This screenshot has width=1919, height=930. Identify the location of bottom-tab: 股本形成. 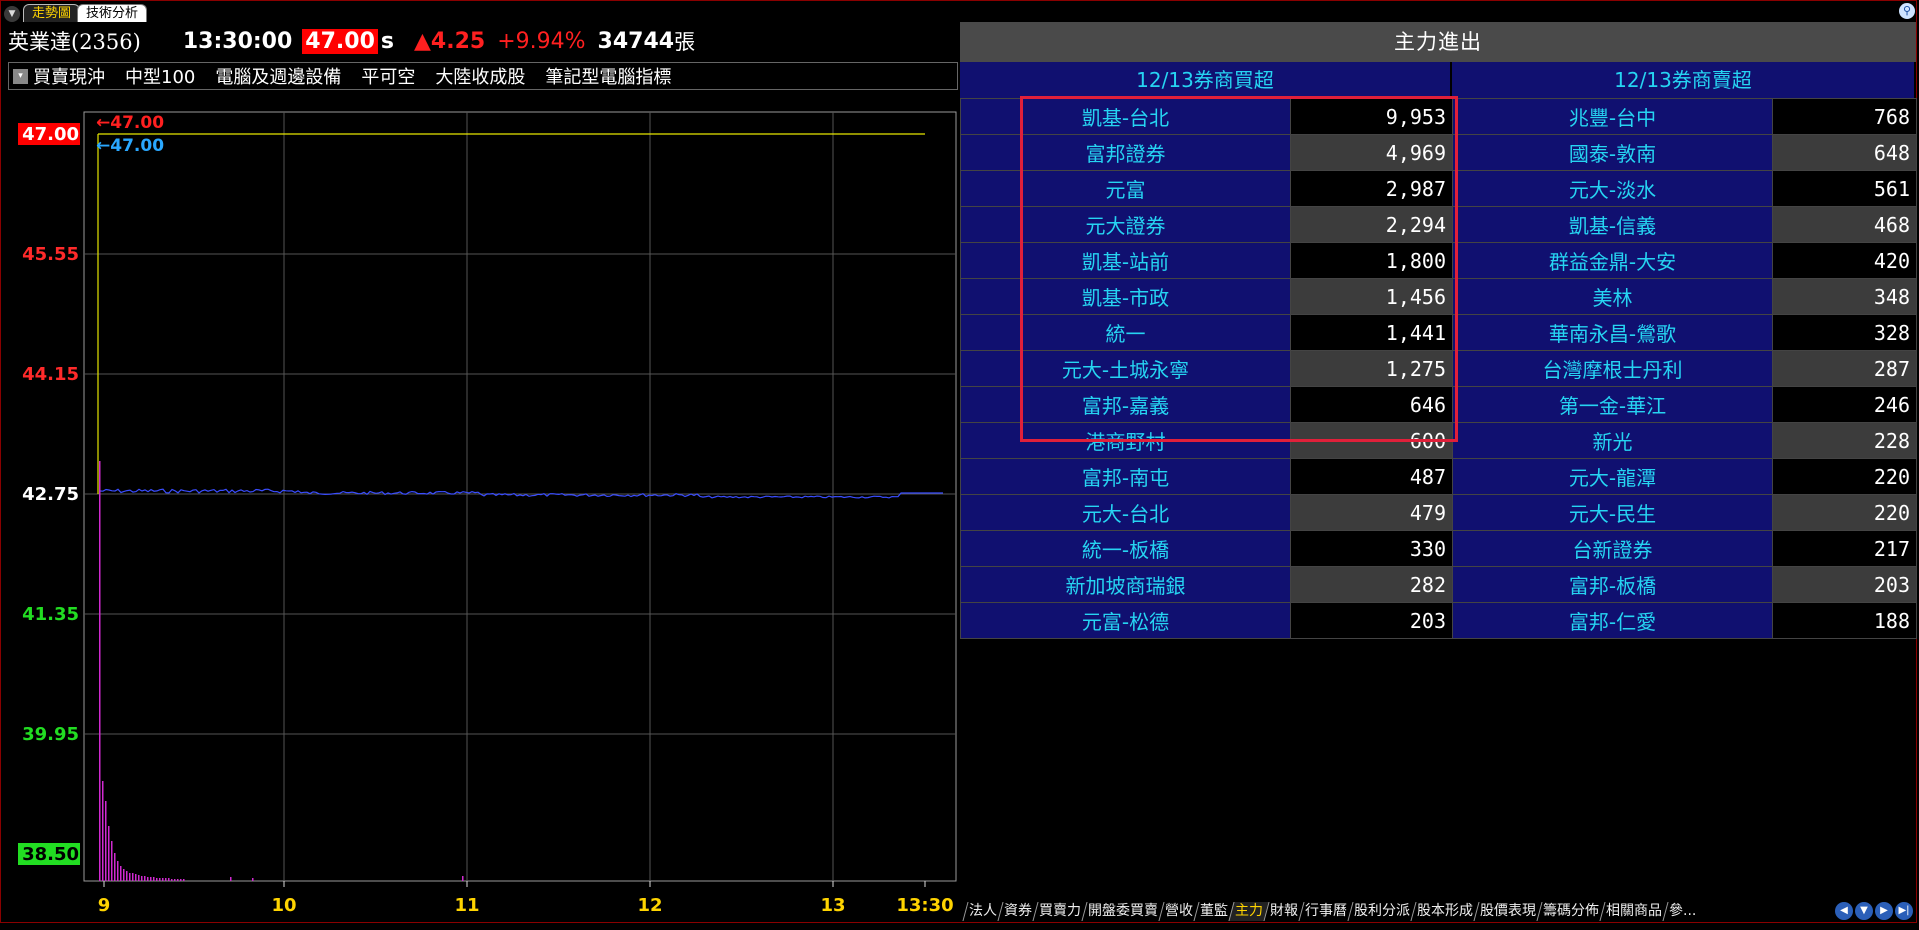
(1444, 911).